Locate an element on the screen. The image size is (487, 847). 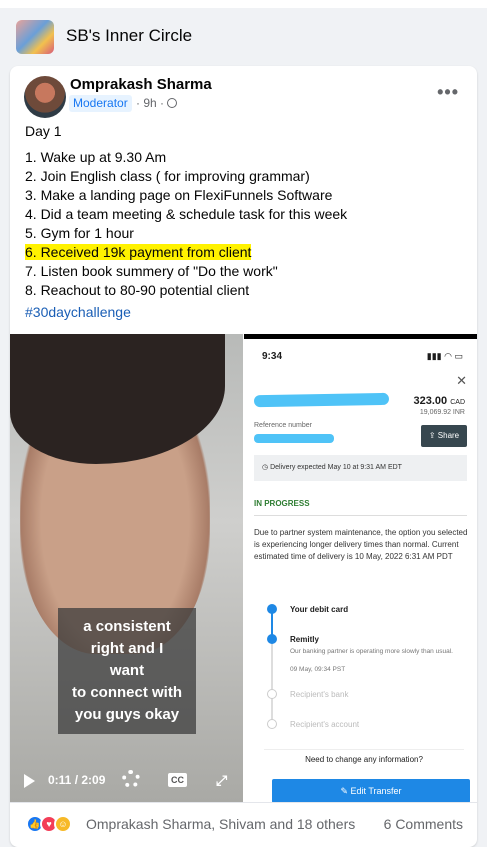
clock-icon: ◷ is located at coordinates (265, 467).